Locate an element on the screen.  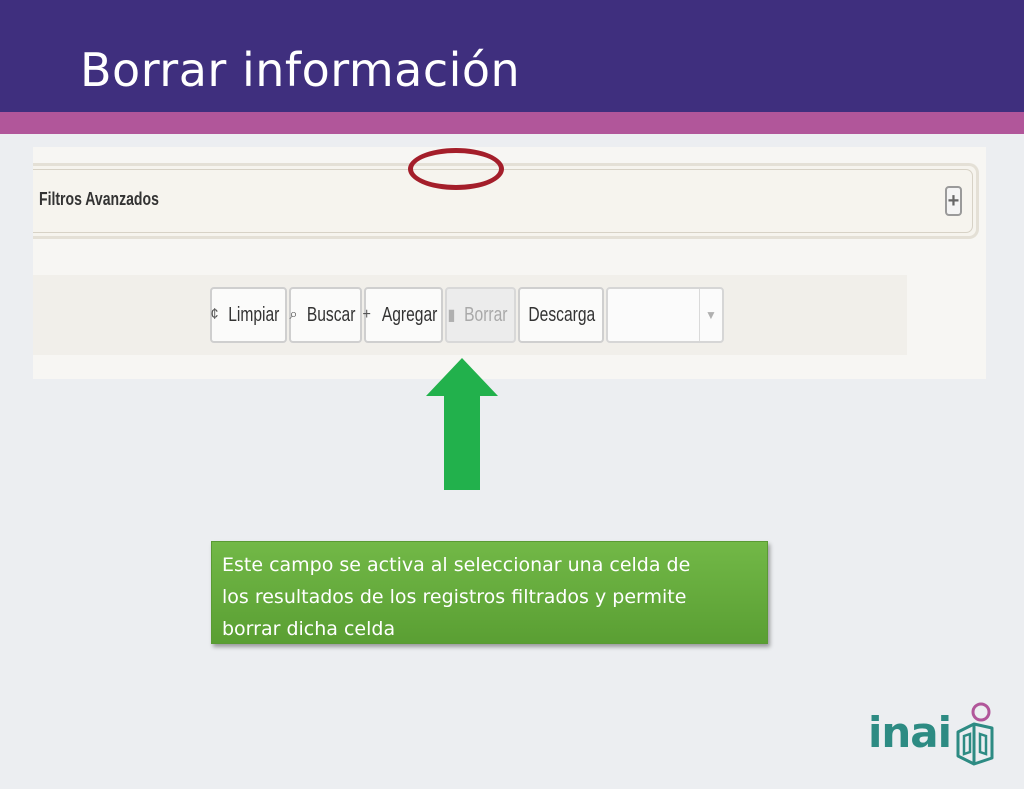
borrar-button: ▮ Borrar is located at coordinates (480, 315).